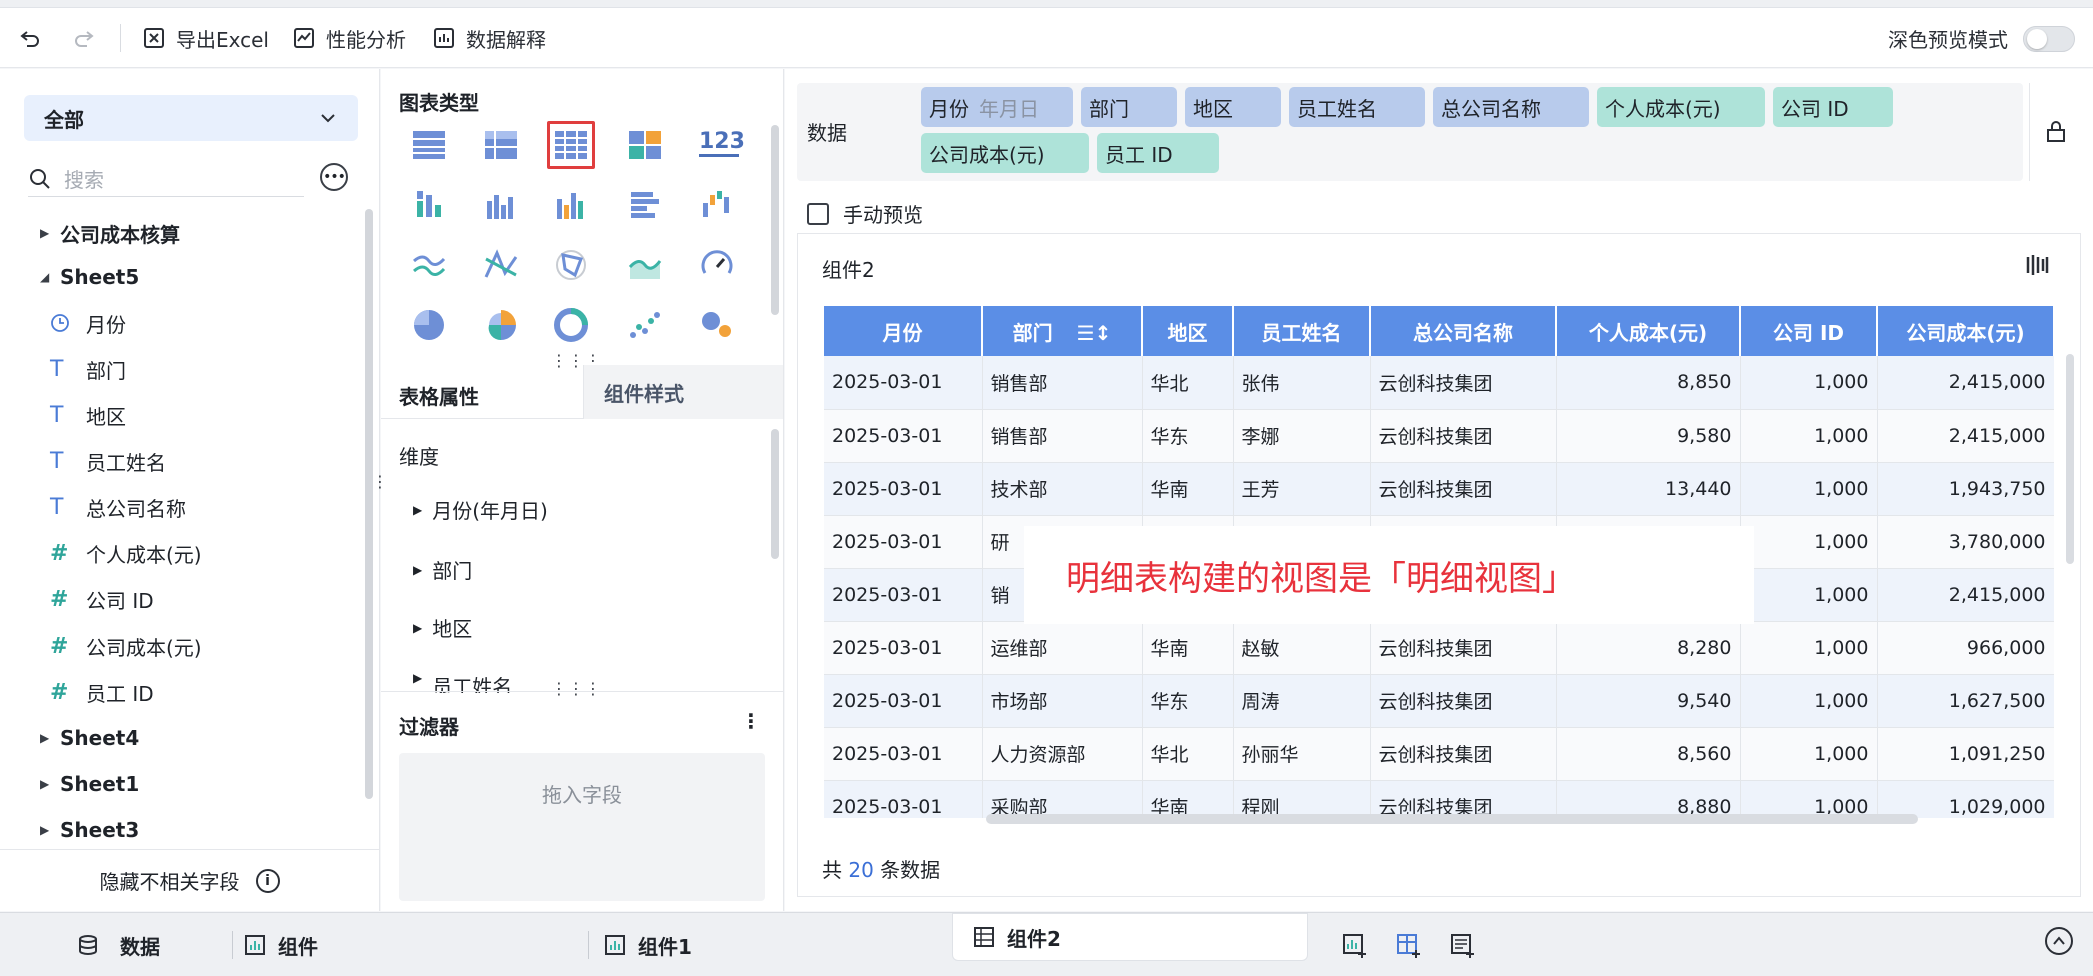 The image size is (2093, 976). I want to click on table-cell: 销售部, so click(1062, 436).